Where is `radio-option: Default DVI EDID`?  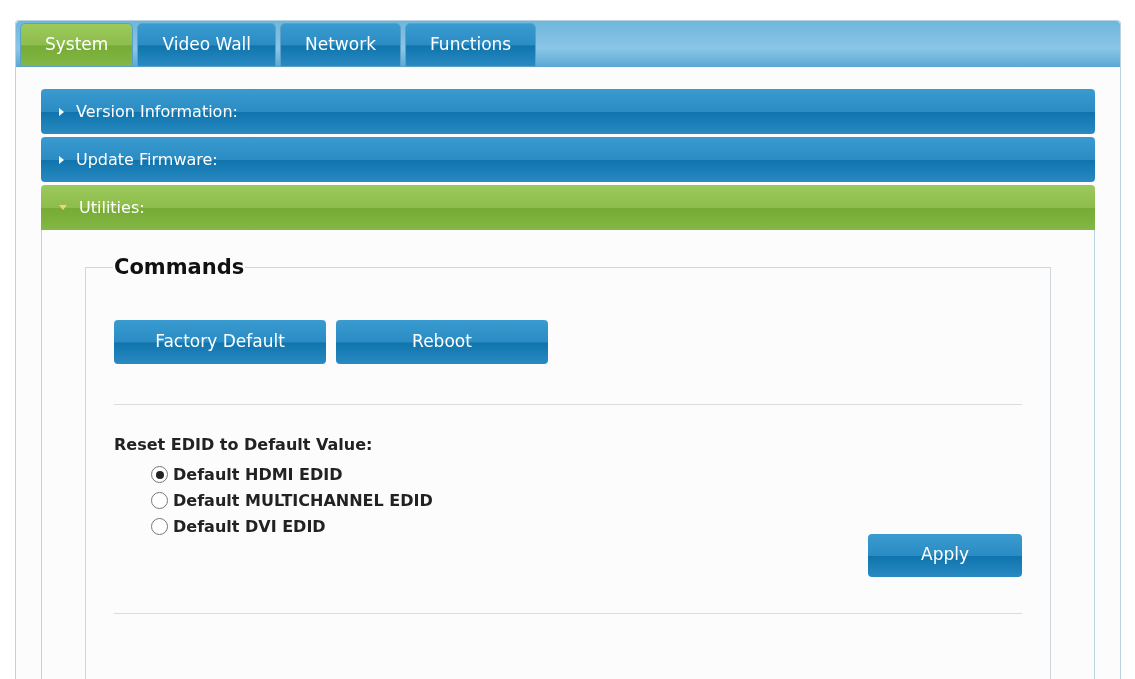 radio-option: Default DVI EDID is located at coordinates (238, 526).